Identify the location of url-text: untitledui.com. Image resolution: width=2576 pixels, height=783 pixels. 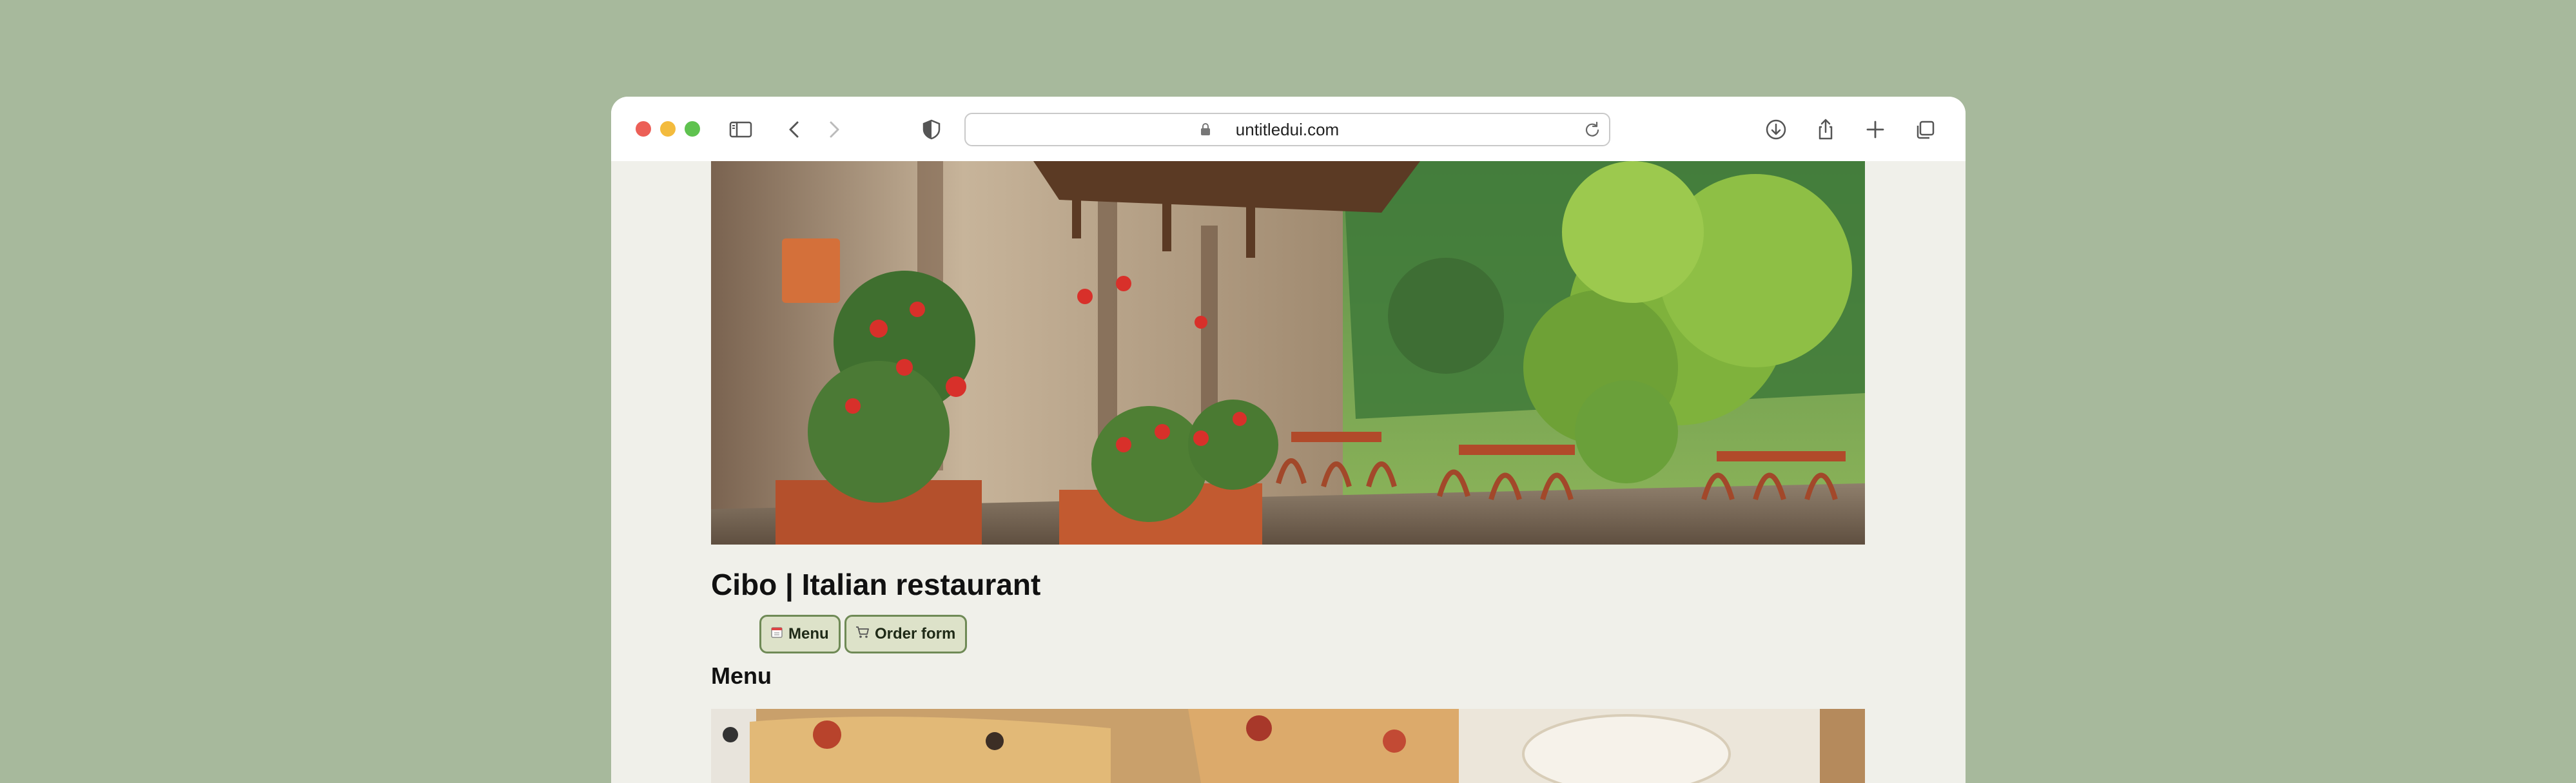
(1287, 129).